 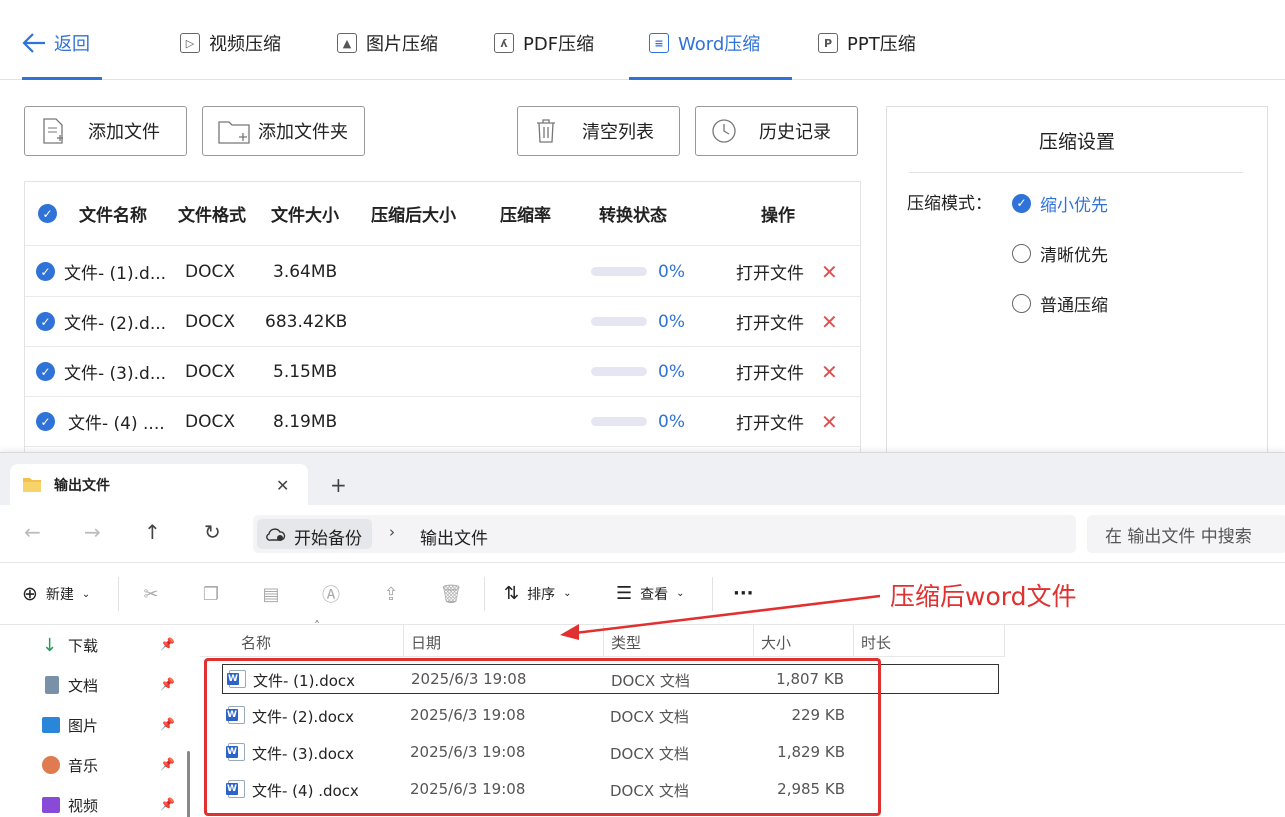 I want to click on folder-icon, so click(x=32, y=485).